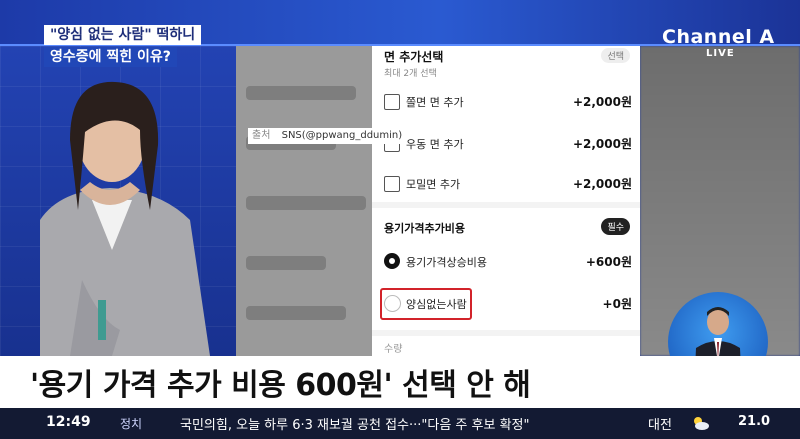 The width and height of the screenshot is (800, 439). Describe the element at coordinates (446, 262) in the screenshot. I see `option-label: 용기가격상승비용` at that location.